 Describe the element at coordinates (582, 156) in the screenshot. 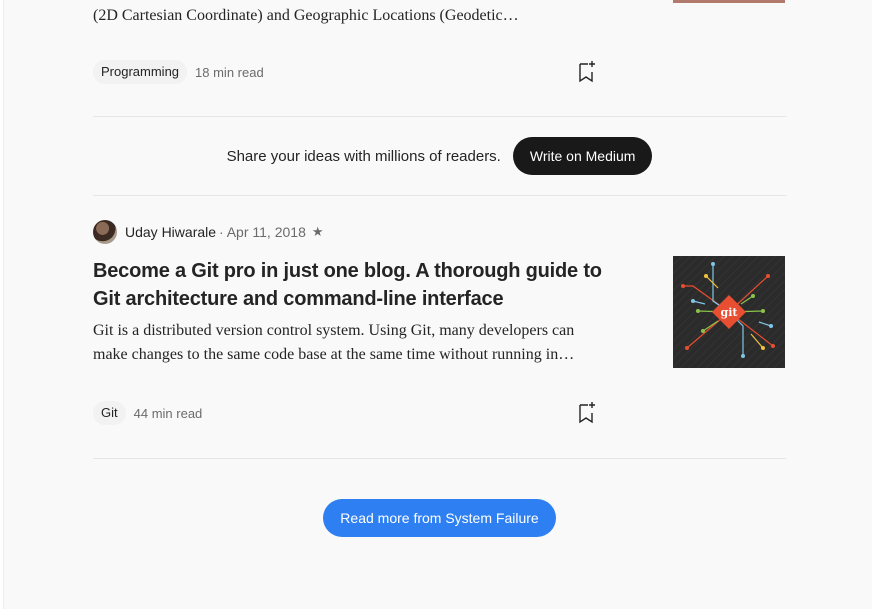

I see `write-on-medium-button: Write on Medium` at that location.